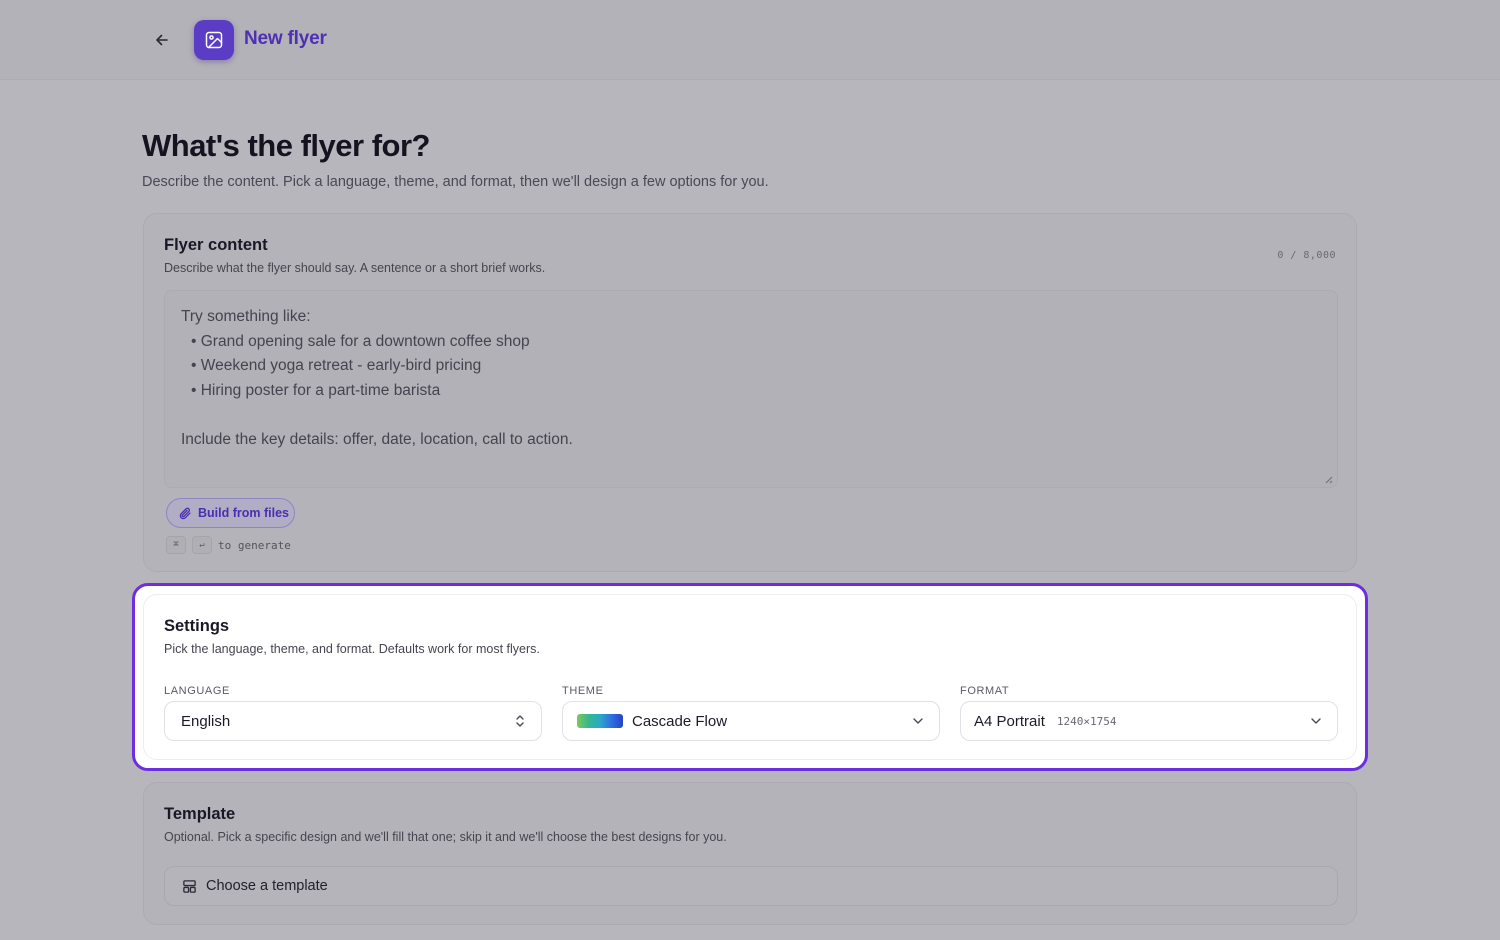  I want to click on char-count: 0 / 8,000, so click(1306, 255).